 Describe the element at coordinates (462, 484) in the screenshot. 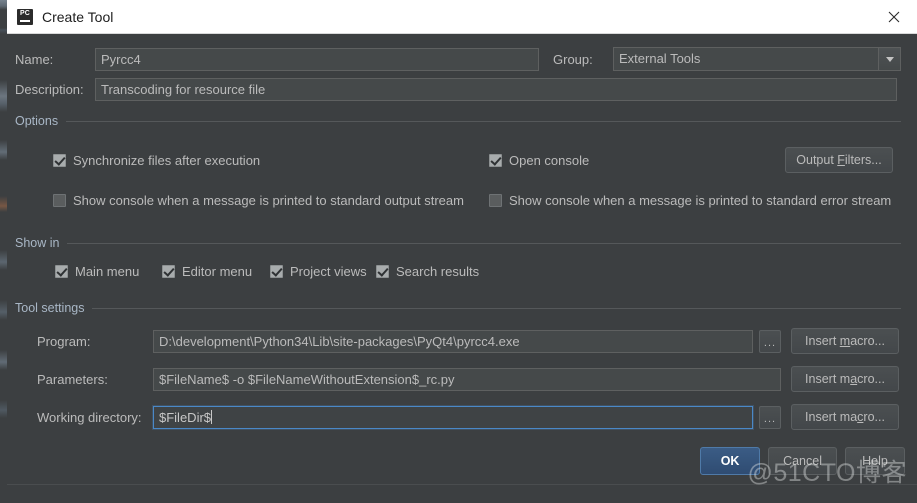

I see `footer-divider` at that location.